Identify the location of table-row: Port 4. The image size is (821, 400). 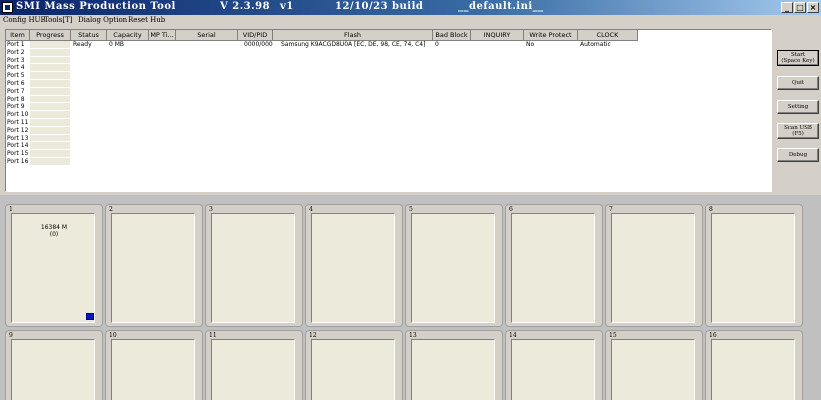
(388, 68).